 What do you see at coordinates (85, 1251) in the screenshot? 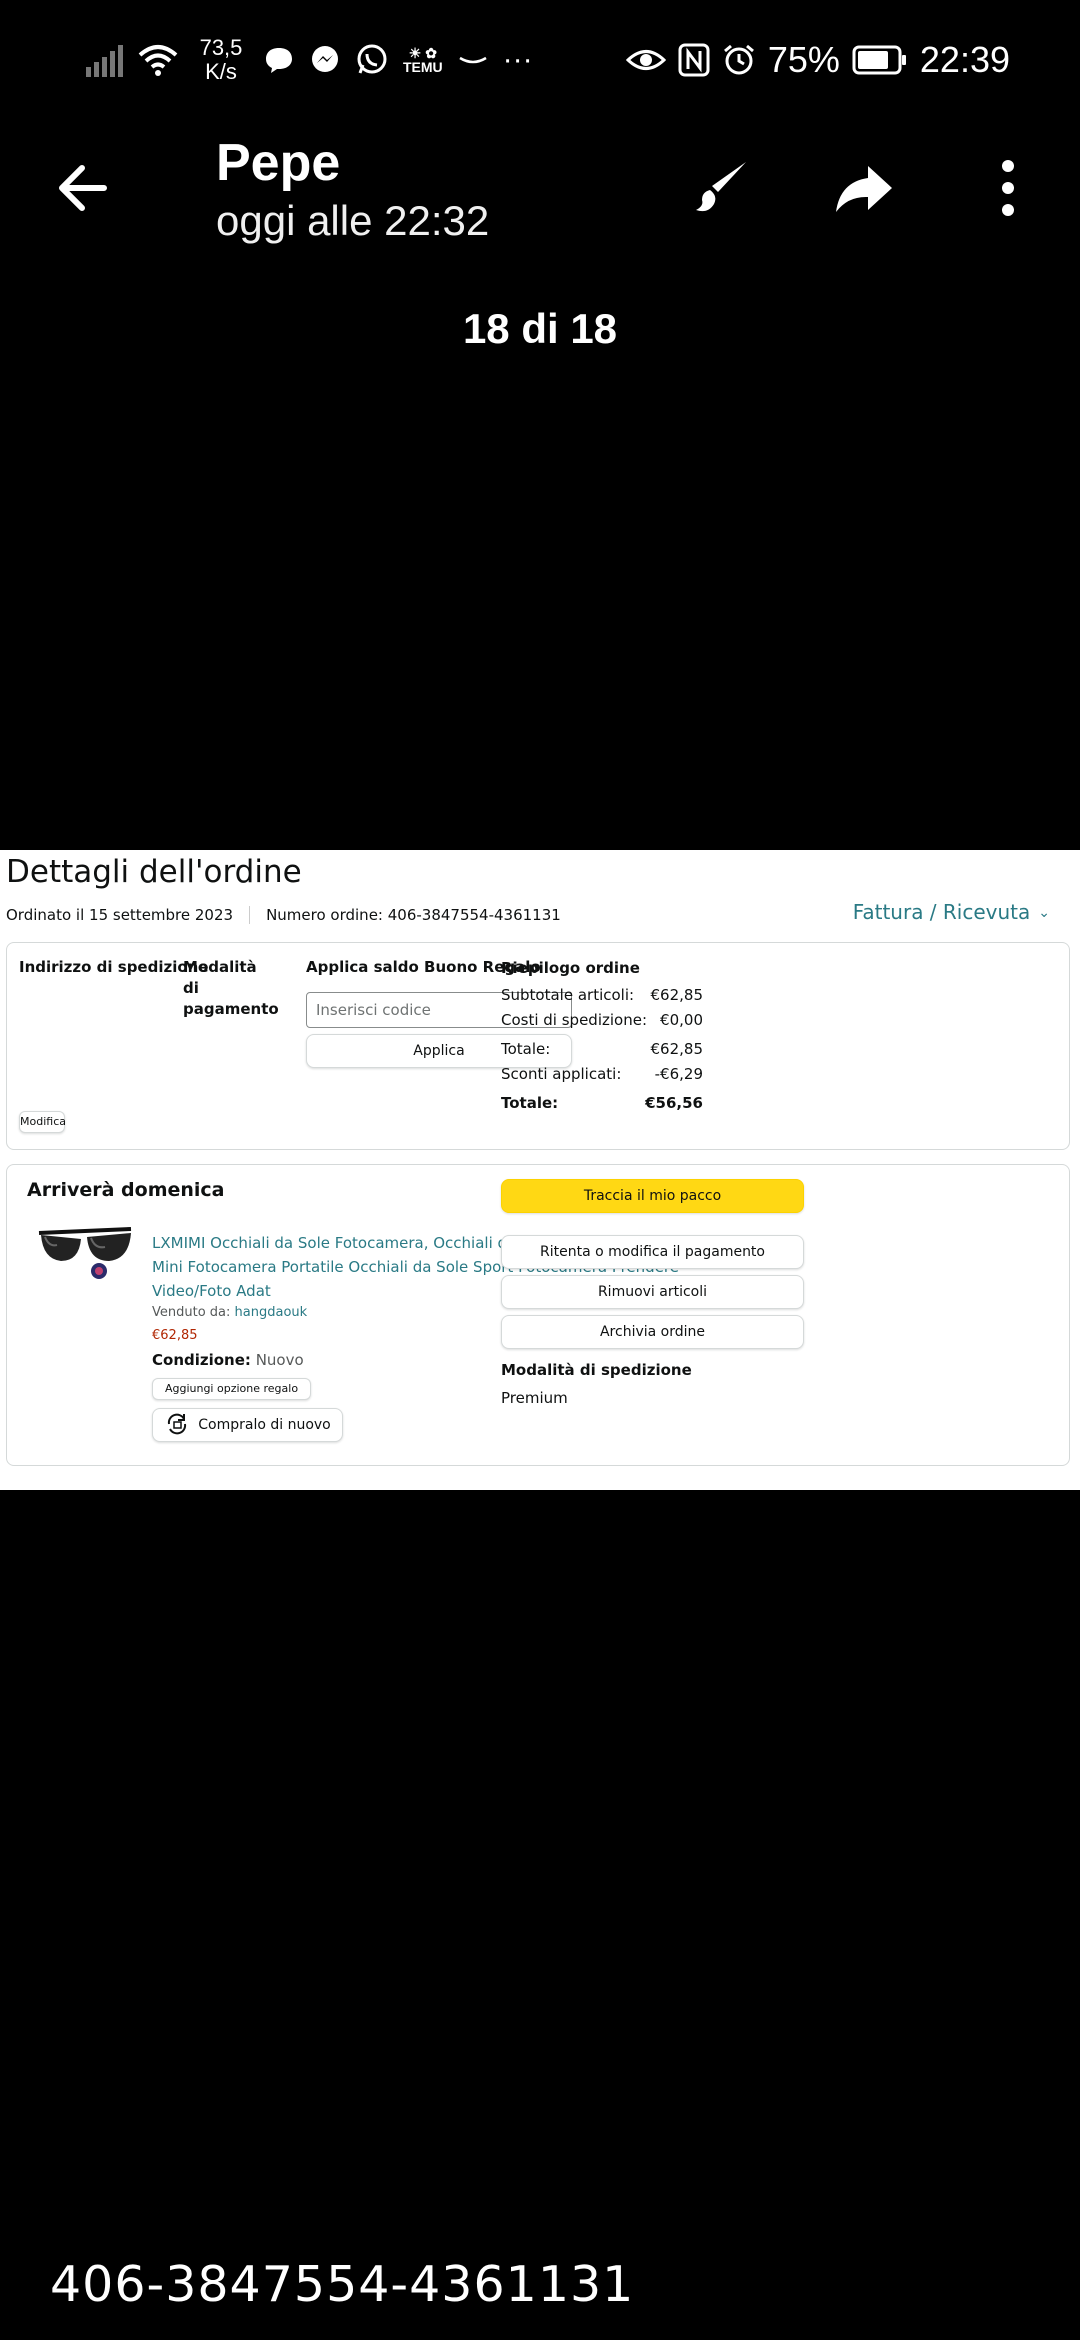
I see `product-image` at bounding box center [85, 1251].